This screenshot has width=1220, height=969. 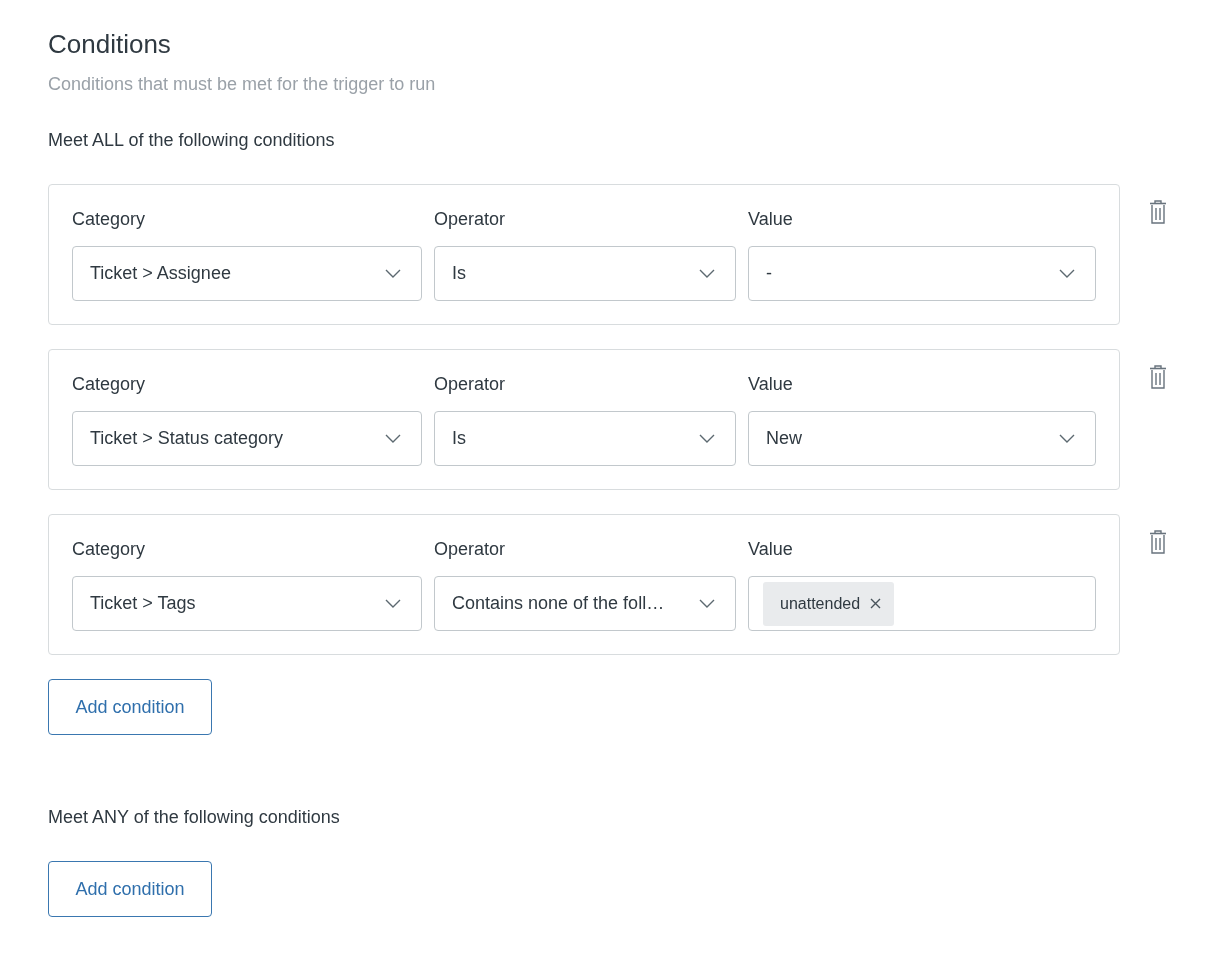 What do you see at coordinates (247, 273) in the screenshot?
I see `category-select: Ticket > Assignee` at bounding box center [247, 273].